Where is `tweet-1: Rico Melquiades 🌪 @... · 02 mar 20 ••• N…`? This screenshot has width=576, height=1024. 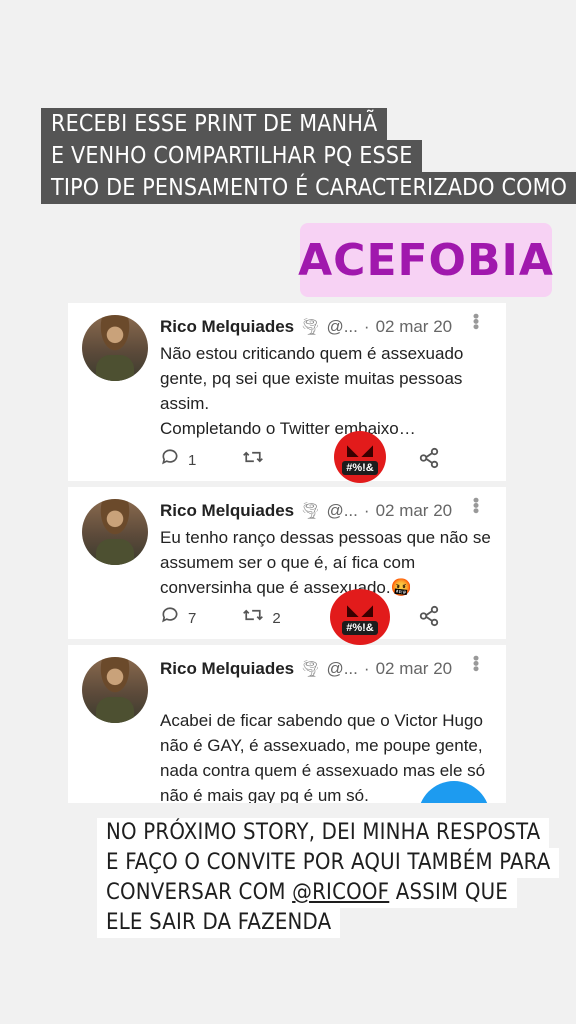
tweet-1: Rico Melquiades 🌪 @... · 02 mar 20 ••• N… is located at coordinates (287, 393).